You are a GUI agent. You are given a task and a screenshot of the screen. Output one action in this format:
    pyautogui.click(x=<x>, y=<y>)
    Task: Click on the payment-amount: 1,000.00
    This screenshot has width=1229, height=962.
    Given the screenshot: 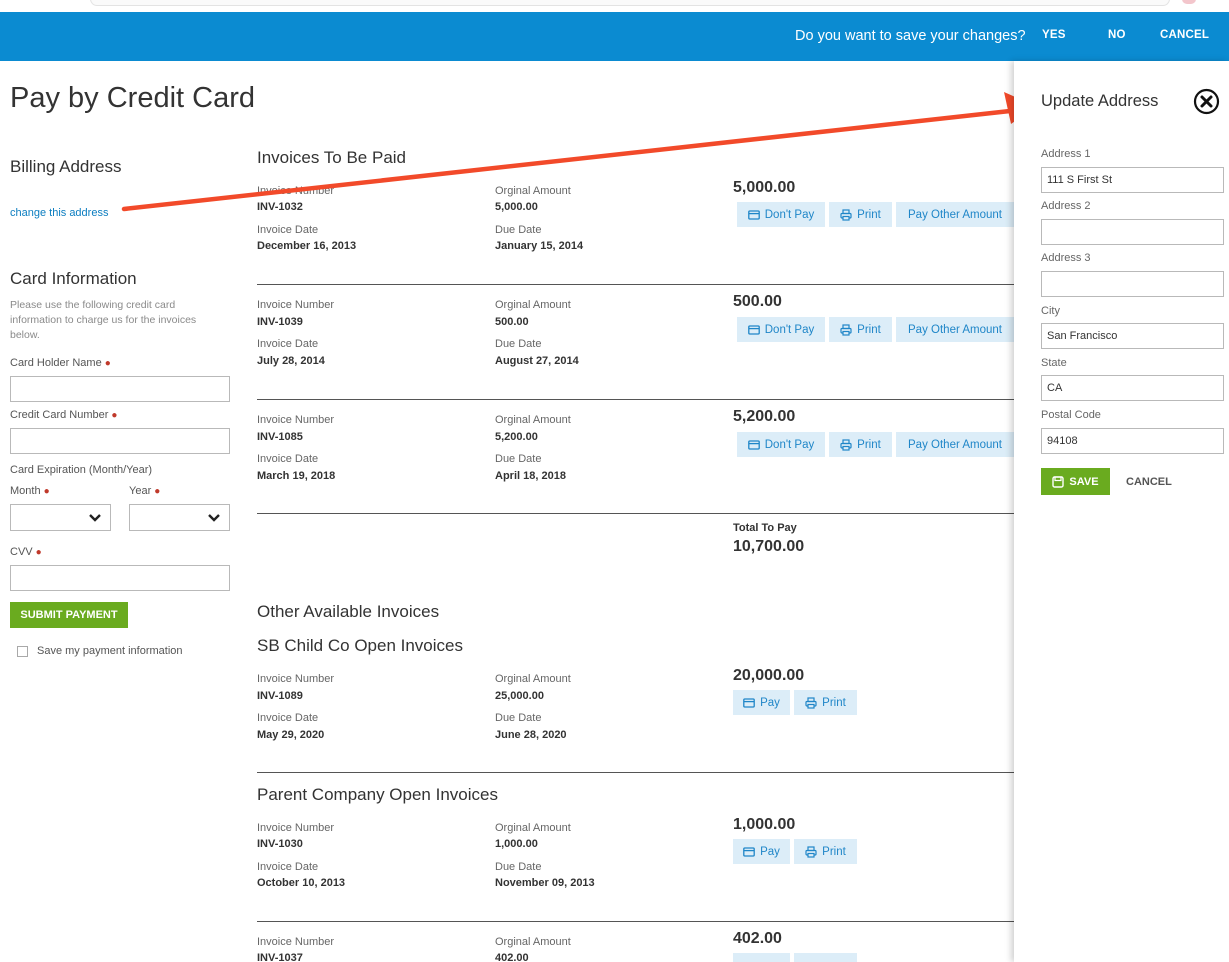 What is the action you would take?
    pyautogui.click(x=764, y=824)
    